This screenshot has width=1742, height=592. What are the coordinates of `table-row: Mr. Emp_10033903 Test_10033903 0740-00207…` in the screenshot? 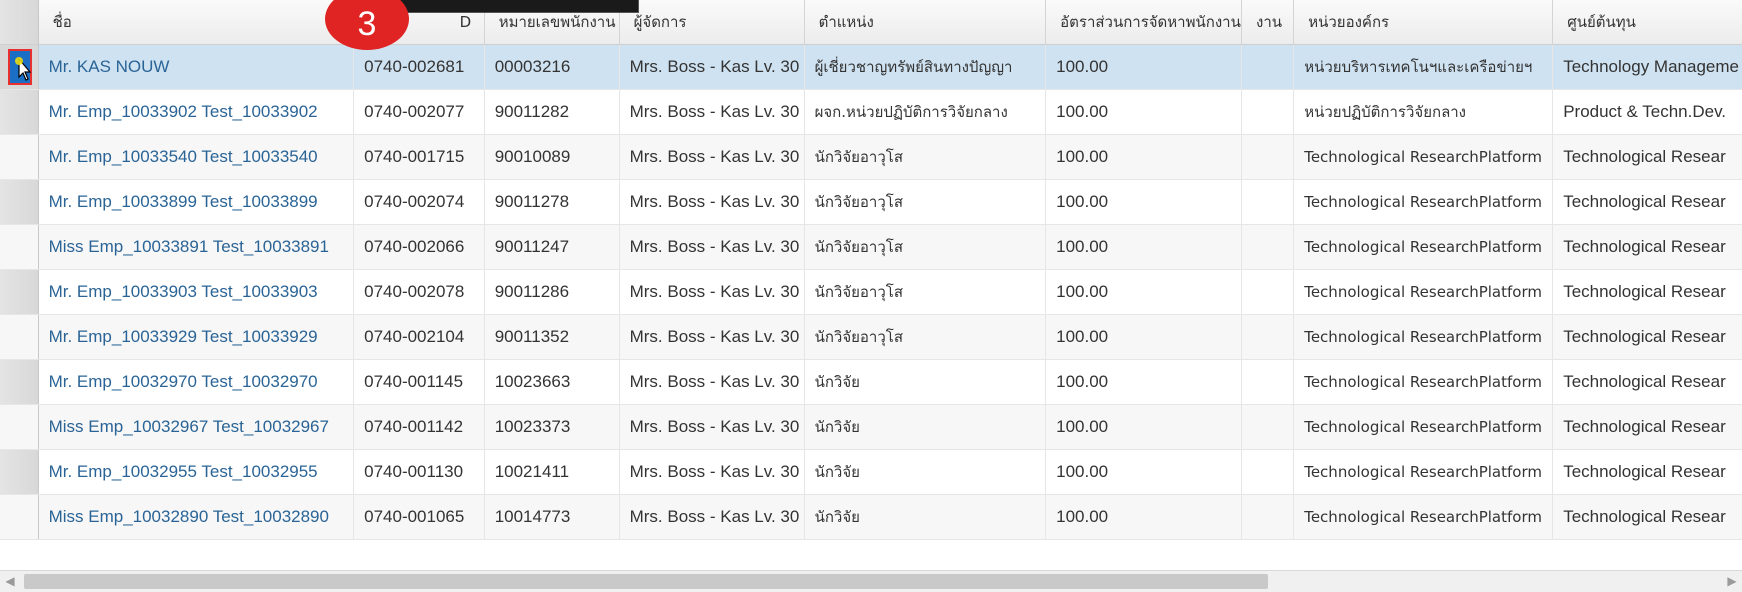 It's located at (871, 292).